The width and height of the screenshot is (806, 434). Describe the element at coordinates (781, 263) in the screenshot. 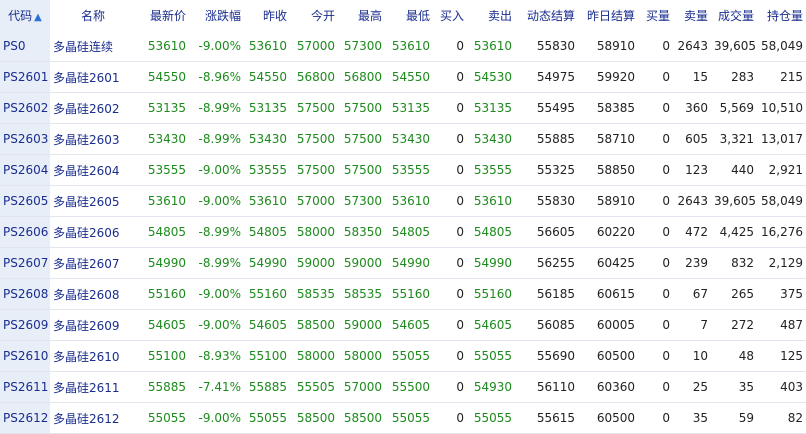

I see `cell-open-interest: 2,129` at that location.